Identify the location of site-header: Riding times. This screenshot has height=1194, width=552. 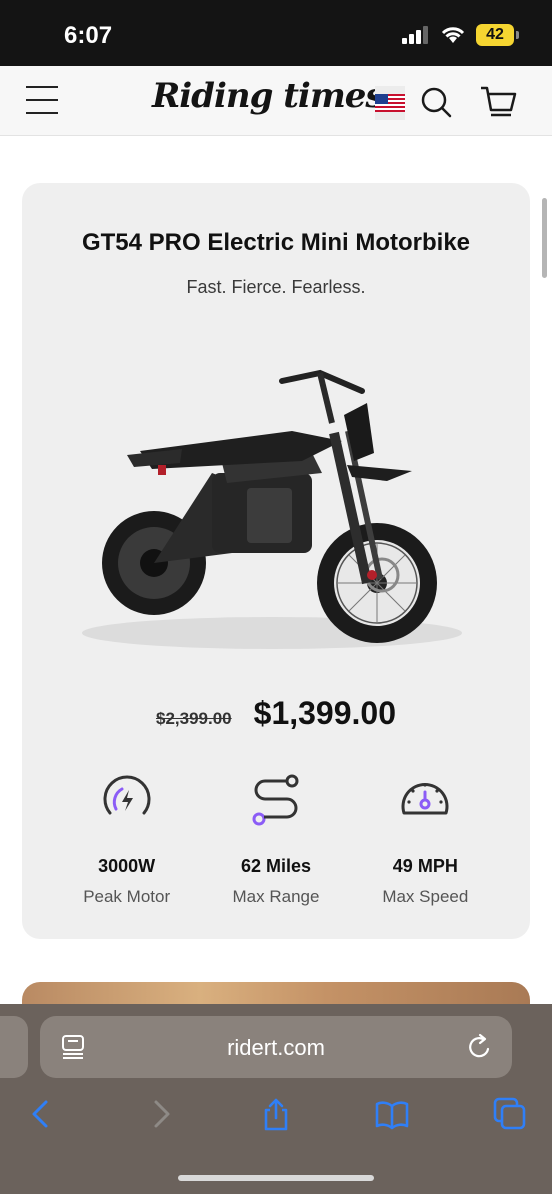
(276, 101).